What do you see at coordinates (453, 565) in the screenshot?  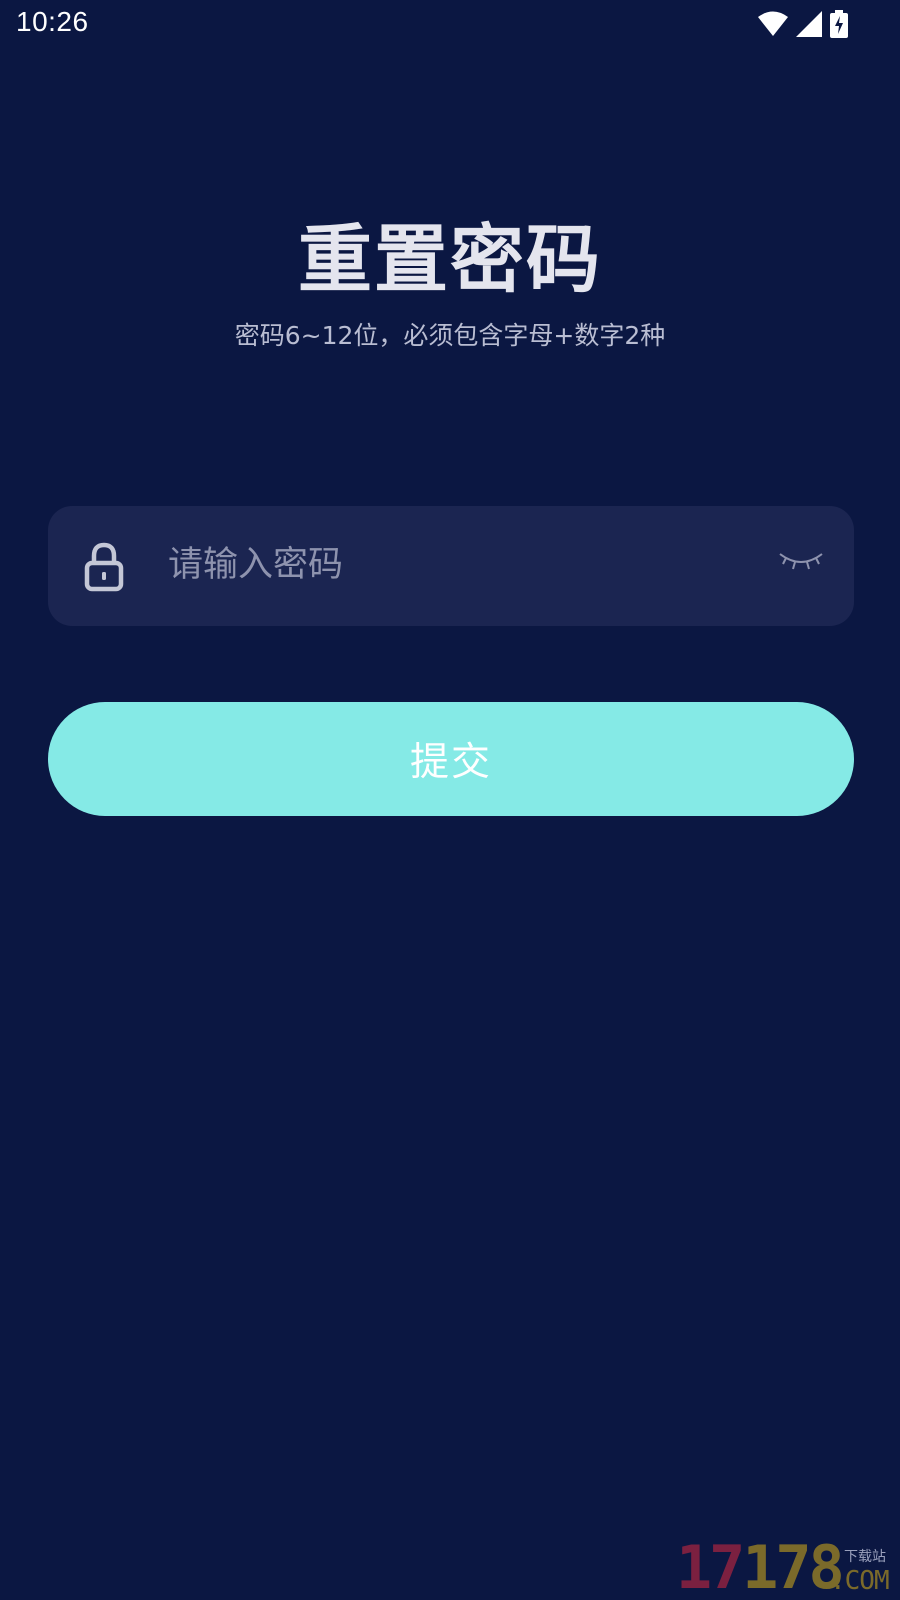 I see `password-input` at bounding box center [453, 565].